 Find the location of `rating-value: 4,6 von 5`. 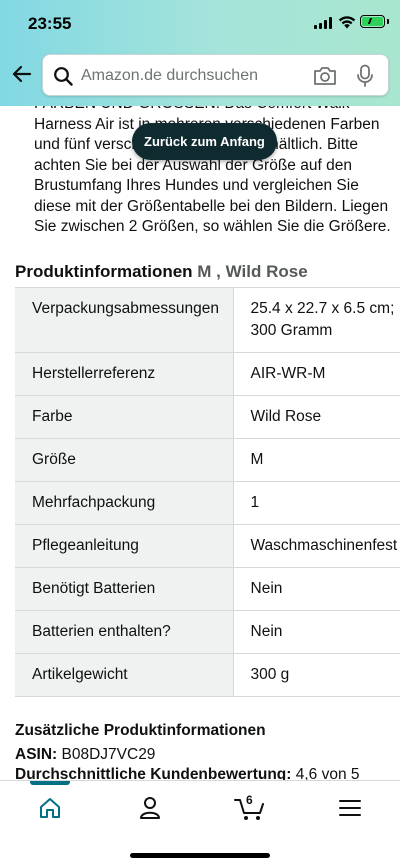

rating-value: 4,6 von 5 is located at coordinates (328, 773).